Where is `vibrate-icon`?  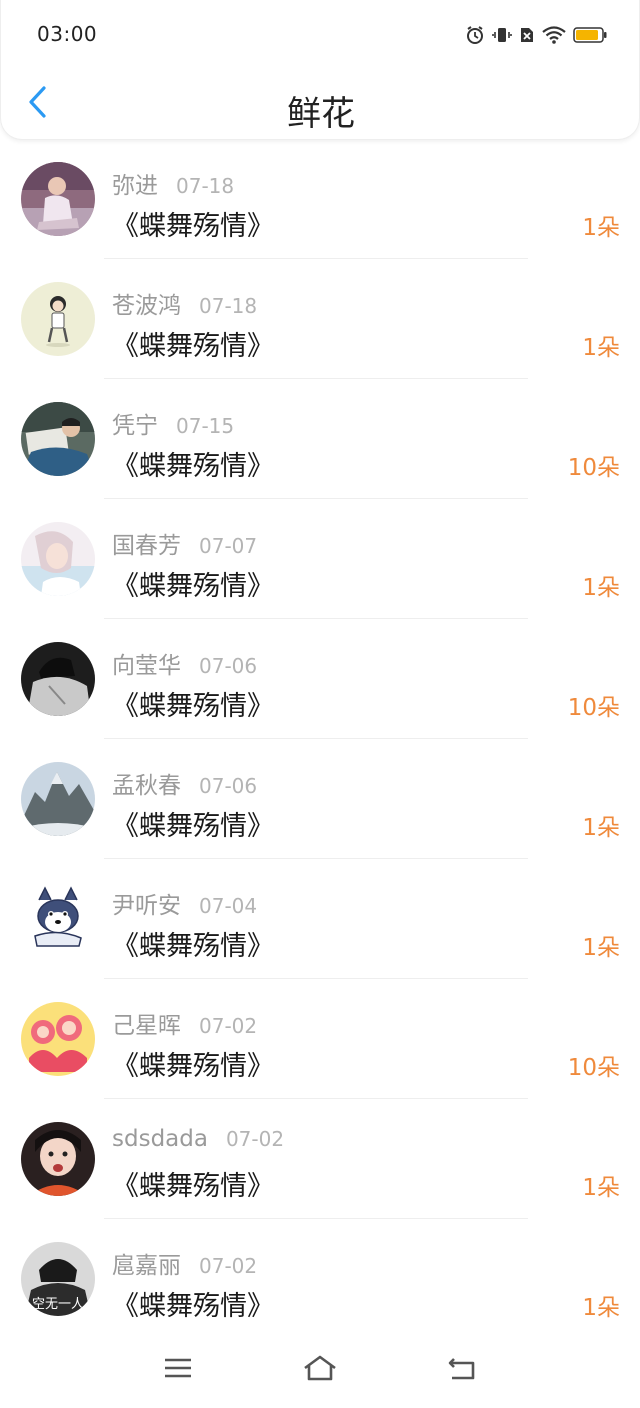
vibrate-icon is located at coordinates (502, 35).